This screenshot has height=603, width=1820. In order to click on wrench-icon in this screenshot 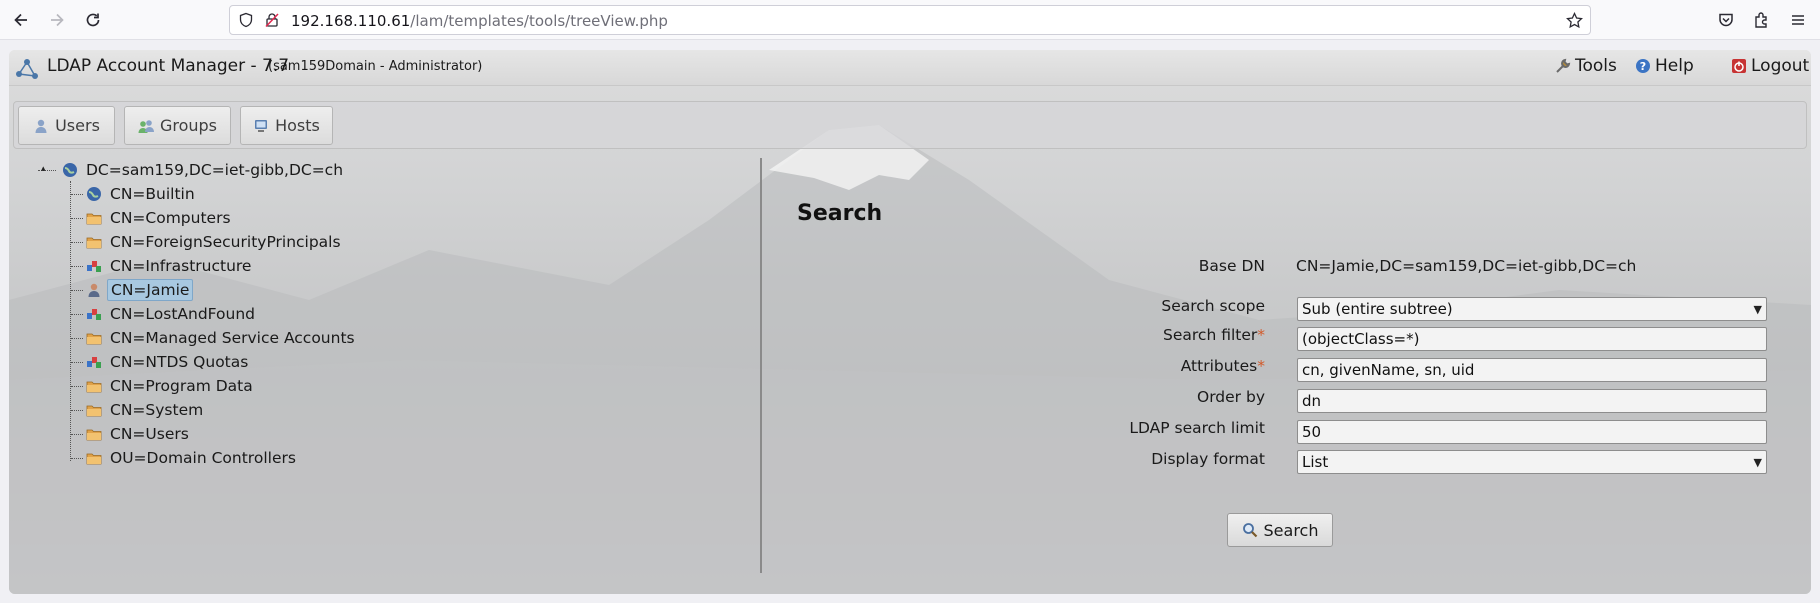, I will do `click(1563, 65)`.